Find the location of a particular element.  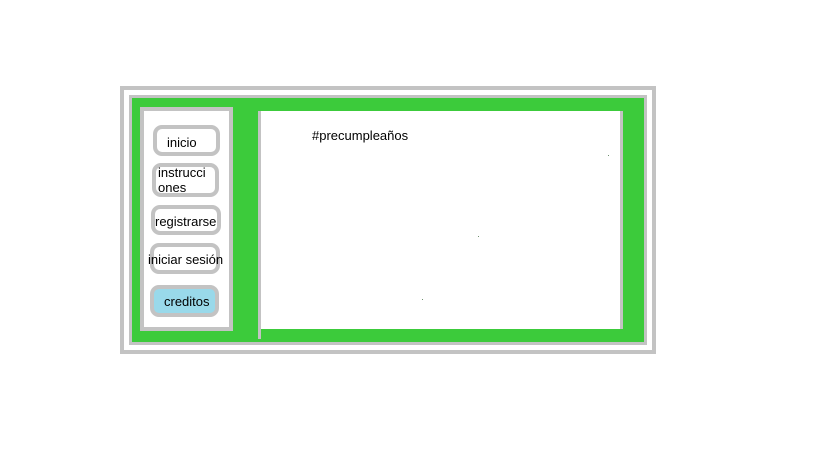

nav-button-label: instrucci ones is located at coordinates (182, 180).